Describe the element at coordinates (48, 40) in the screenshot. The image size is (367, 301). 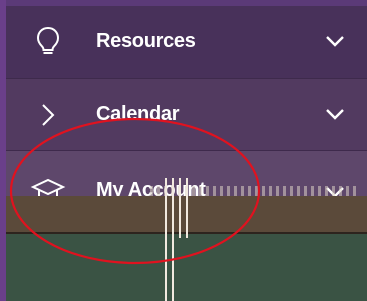
I see `lightbulb-icon` at that location.